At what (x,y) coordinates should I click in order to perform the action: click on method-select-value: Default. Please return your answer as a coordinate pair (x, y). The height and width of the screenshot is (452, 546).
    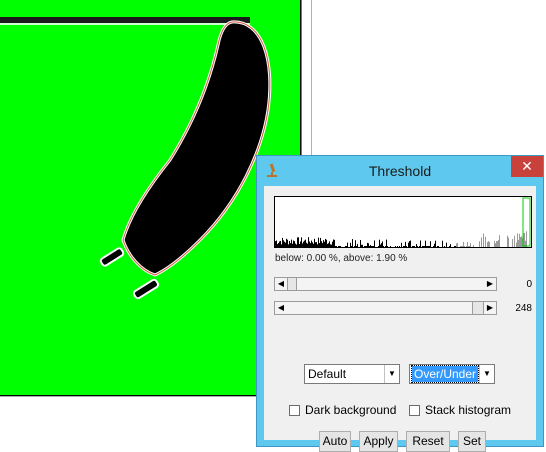
    Looking at the image, I should click on (327, 374).